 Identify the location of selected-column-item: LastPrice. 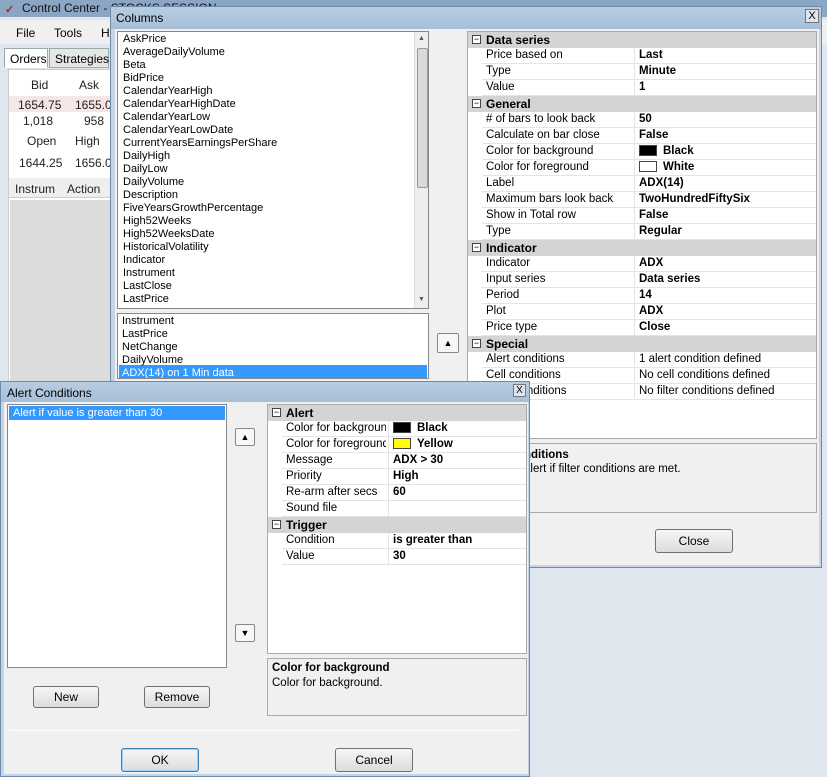
(145, 334).